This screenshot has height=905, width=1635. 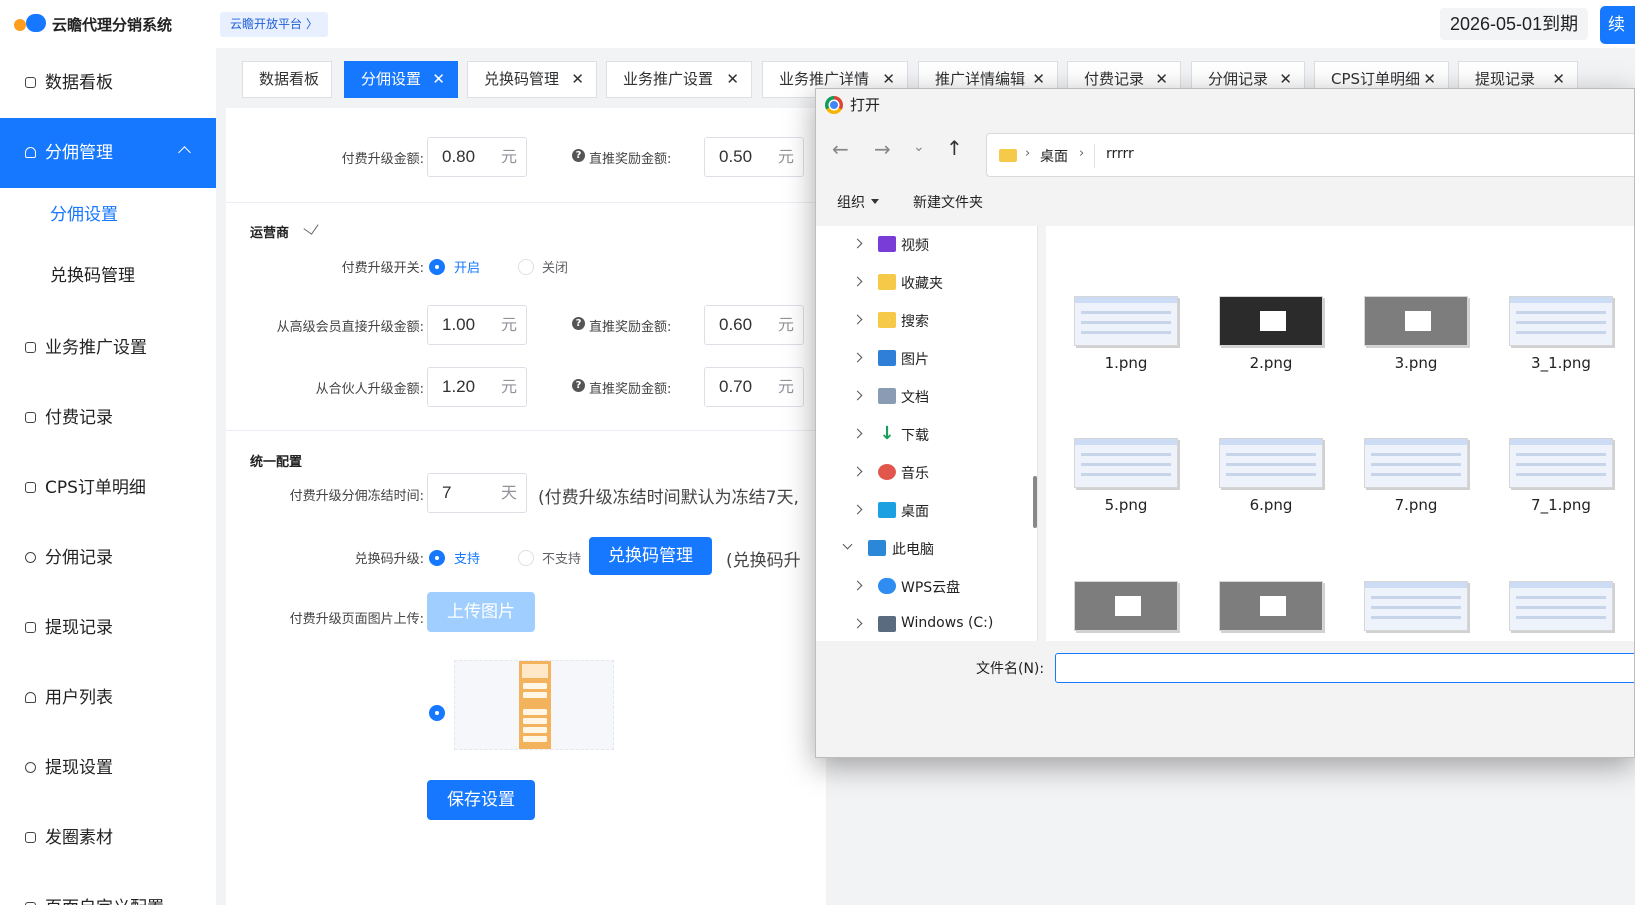 What do you see at coordinates (108, 488) in the screenshot?
I see `sidebar-item-cps-orders: CPS订单明细` at bounding box center [108, 488].